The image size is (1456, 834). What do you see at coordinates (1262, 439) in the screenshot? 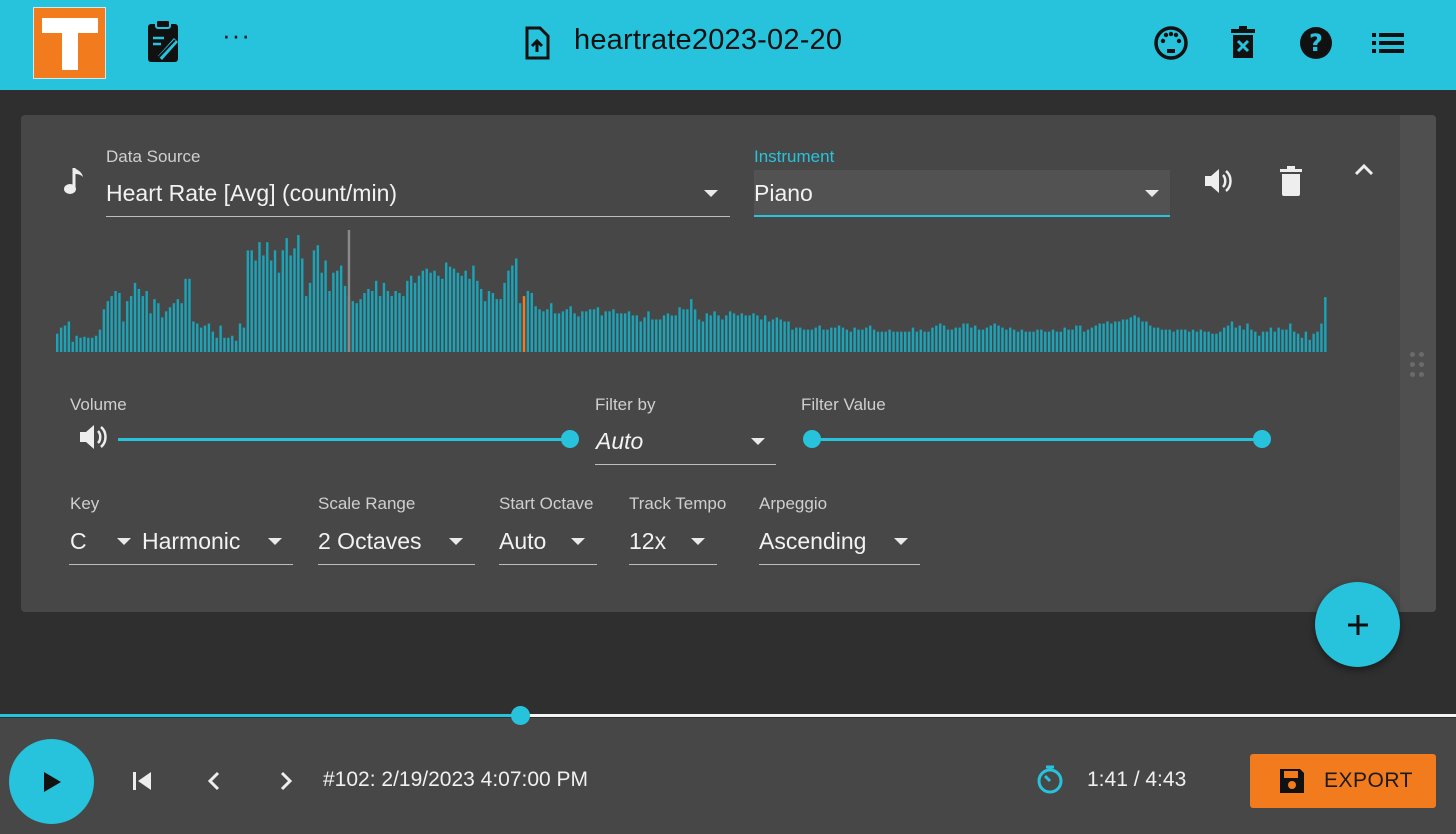
I see `filter-value-max-thumb` at bounding box center [1262, 439].